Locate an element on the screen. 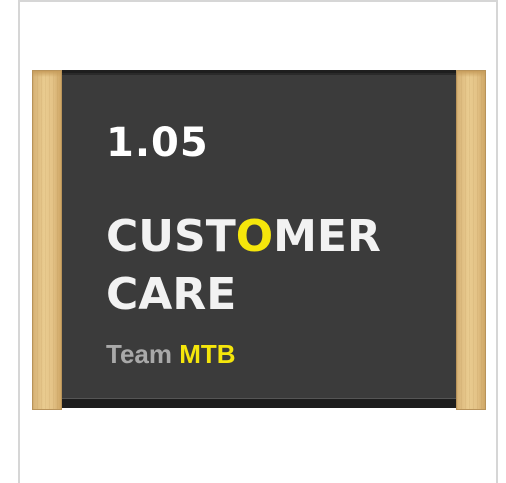 Image resolution: width=506 pixels, height=483 pixels. title-accent-letter: O is located at coordinates (254, 236).